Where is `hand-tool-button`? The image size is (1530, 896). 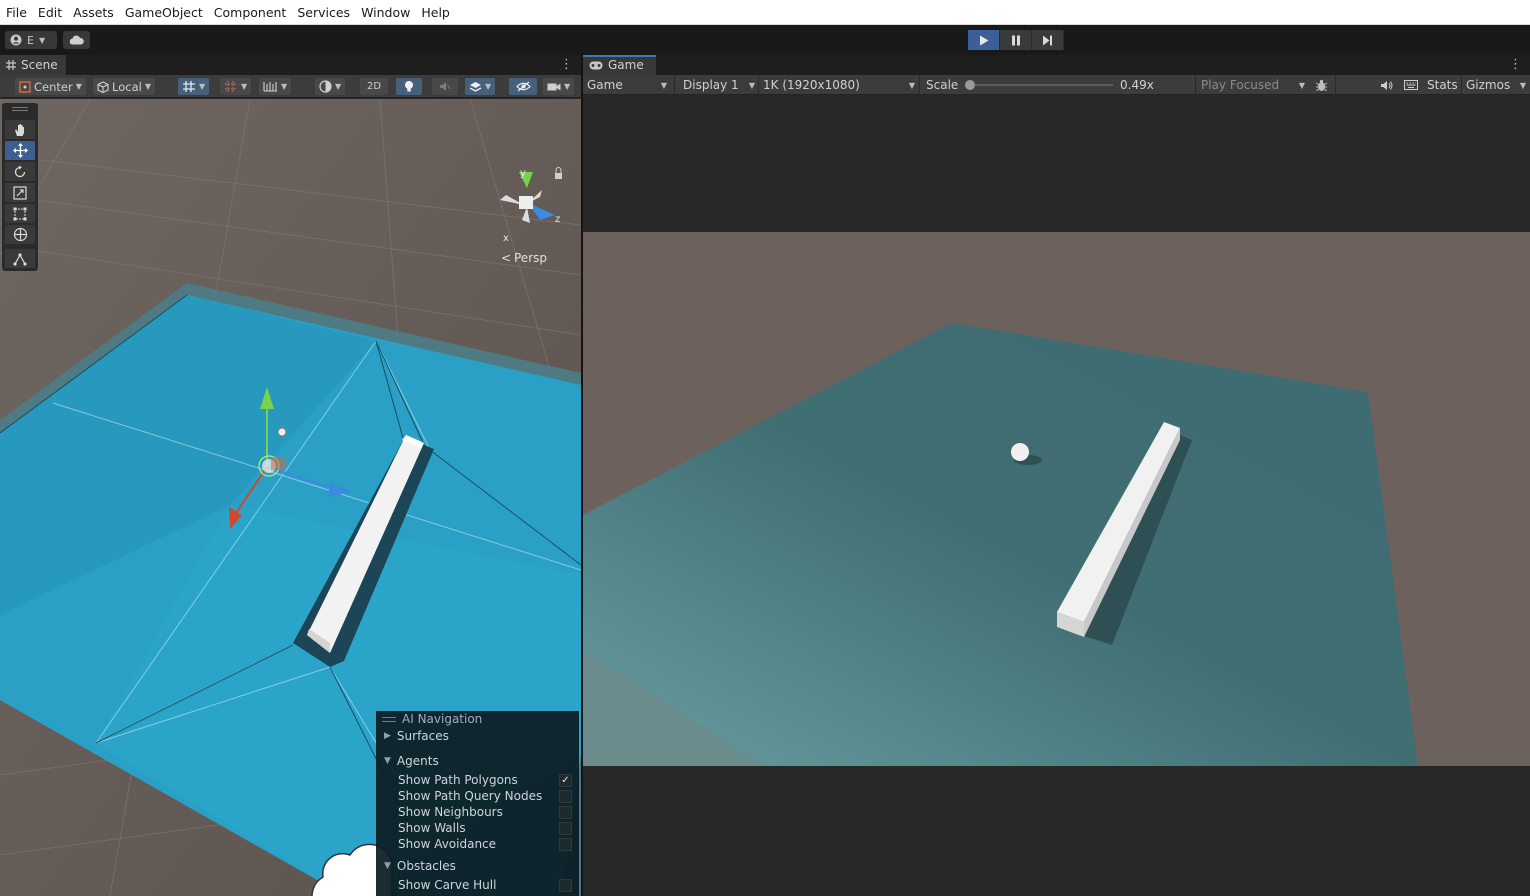 hand-tool-button is located at coordinates (20, 129).